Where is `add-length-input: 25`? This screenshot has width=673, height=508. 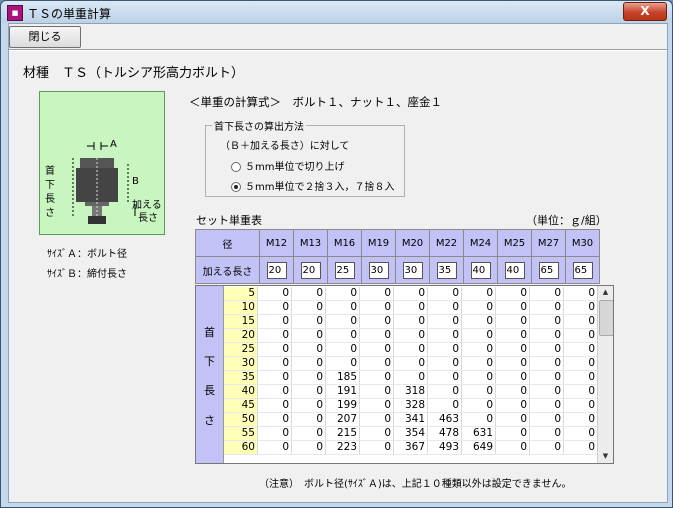
add-length-input: 25 is located at coordinates (344, 270).